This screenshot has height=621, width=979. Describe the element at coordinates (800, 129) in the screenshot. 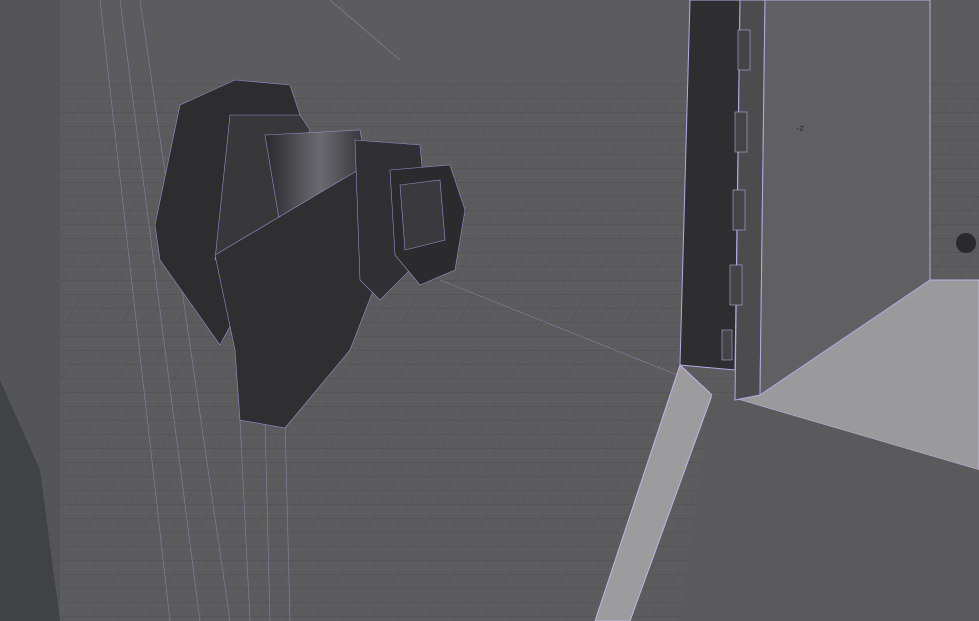

I see `axis-label: -z` at that location.